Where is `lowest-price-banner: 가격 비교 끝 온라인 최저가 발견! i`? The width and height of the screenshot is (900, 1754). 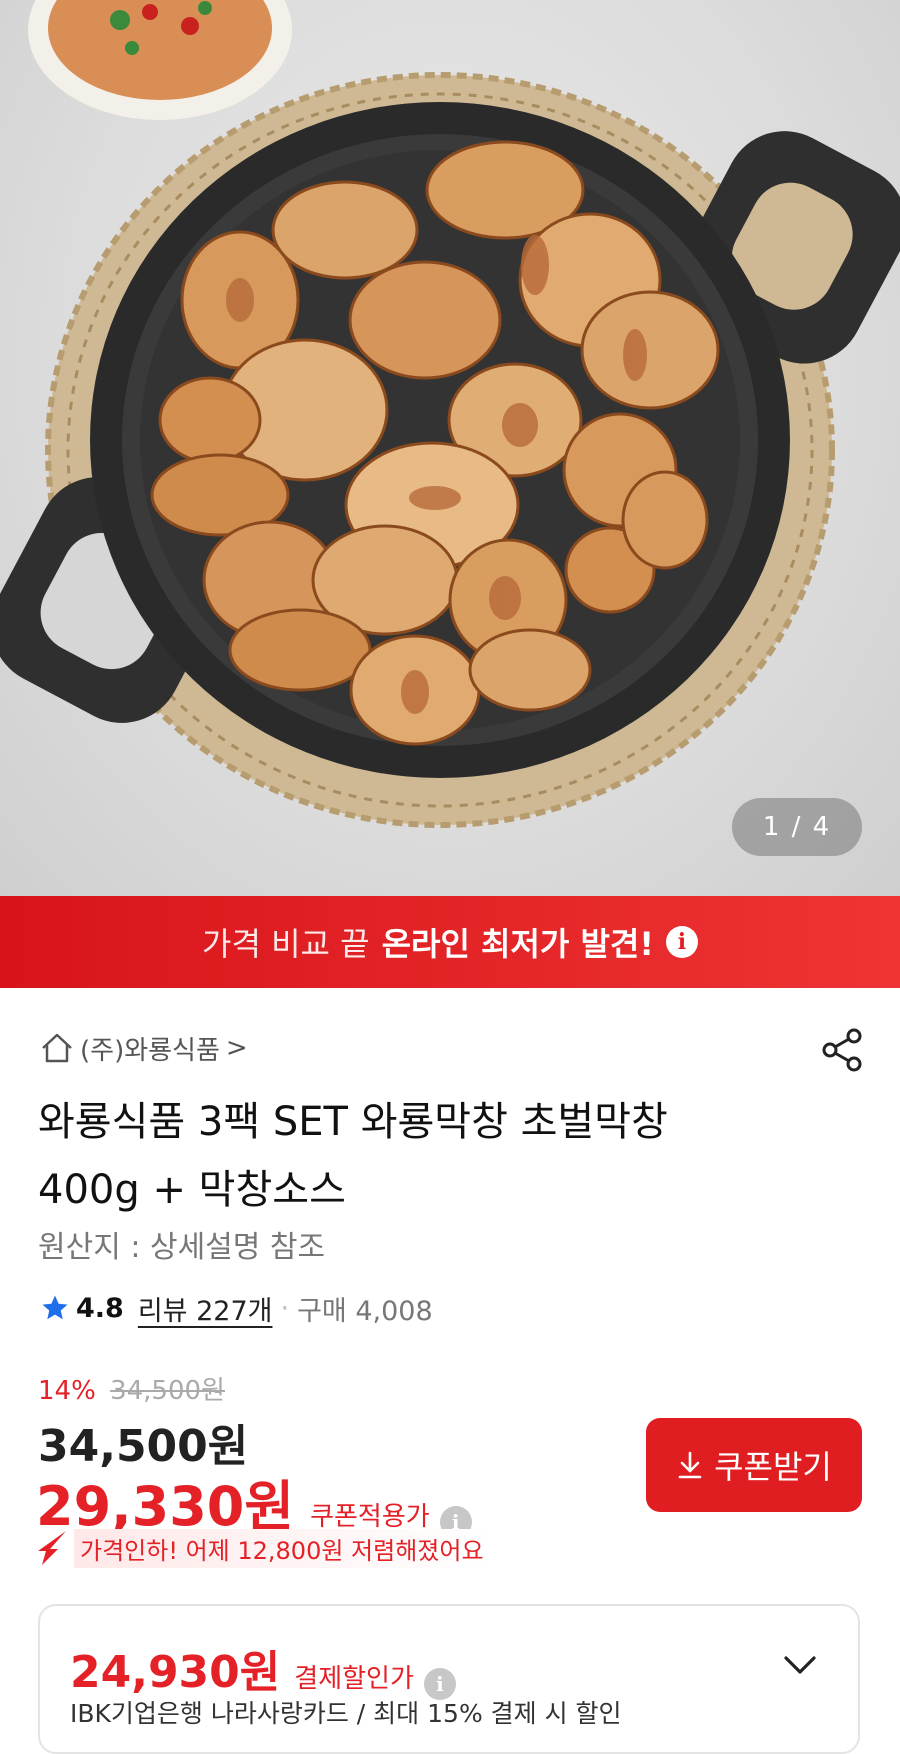
lowest-price-banner: 가격 비교 끝 온라인 최저가 발견! i is located at coordinates (450, 942).